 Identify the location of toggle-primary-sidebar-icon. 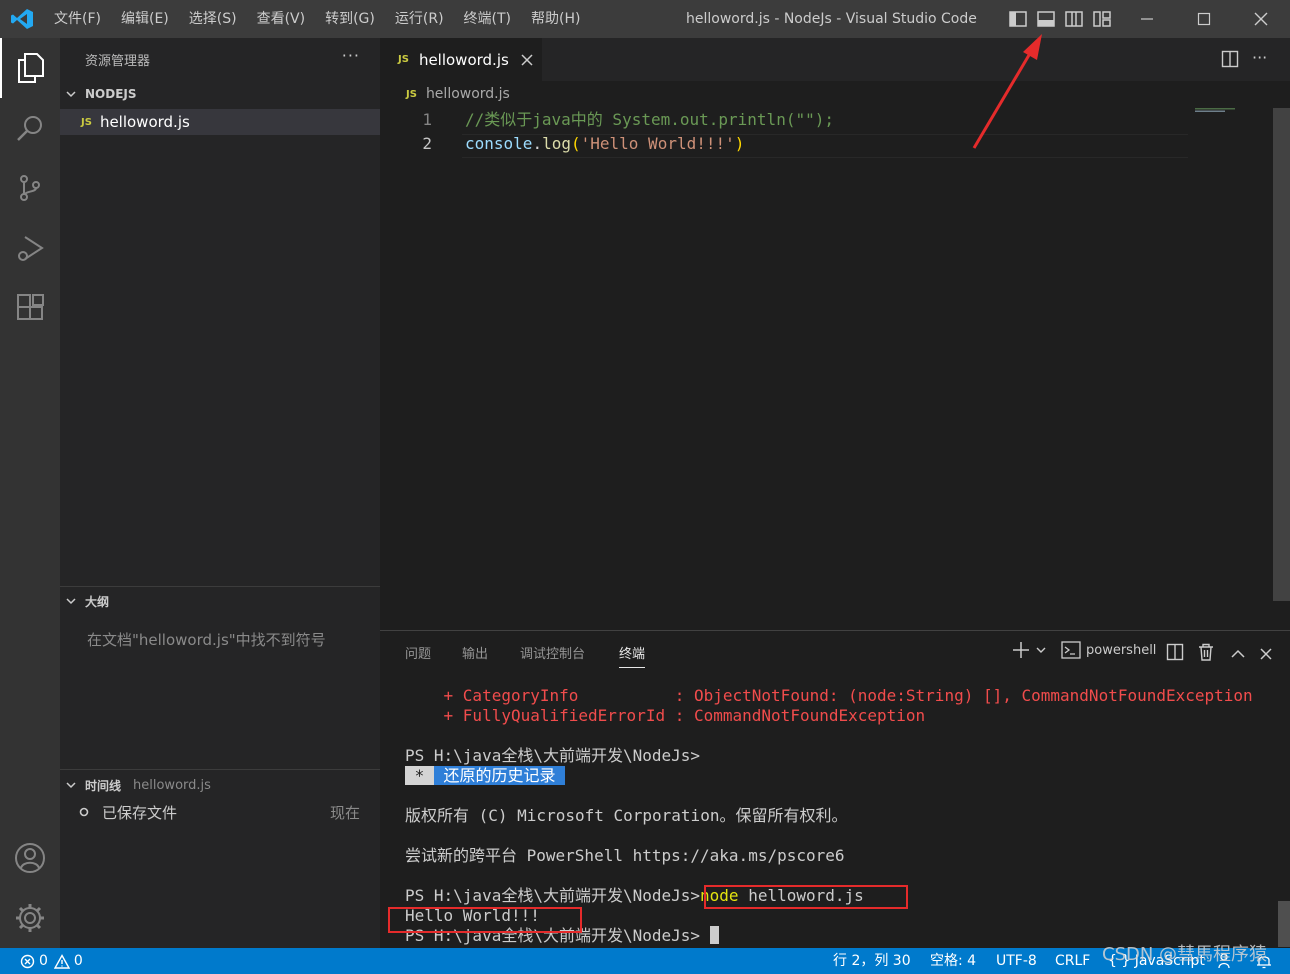
(1018, 19).